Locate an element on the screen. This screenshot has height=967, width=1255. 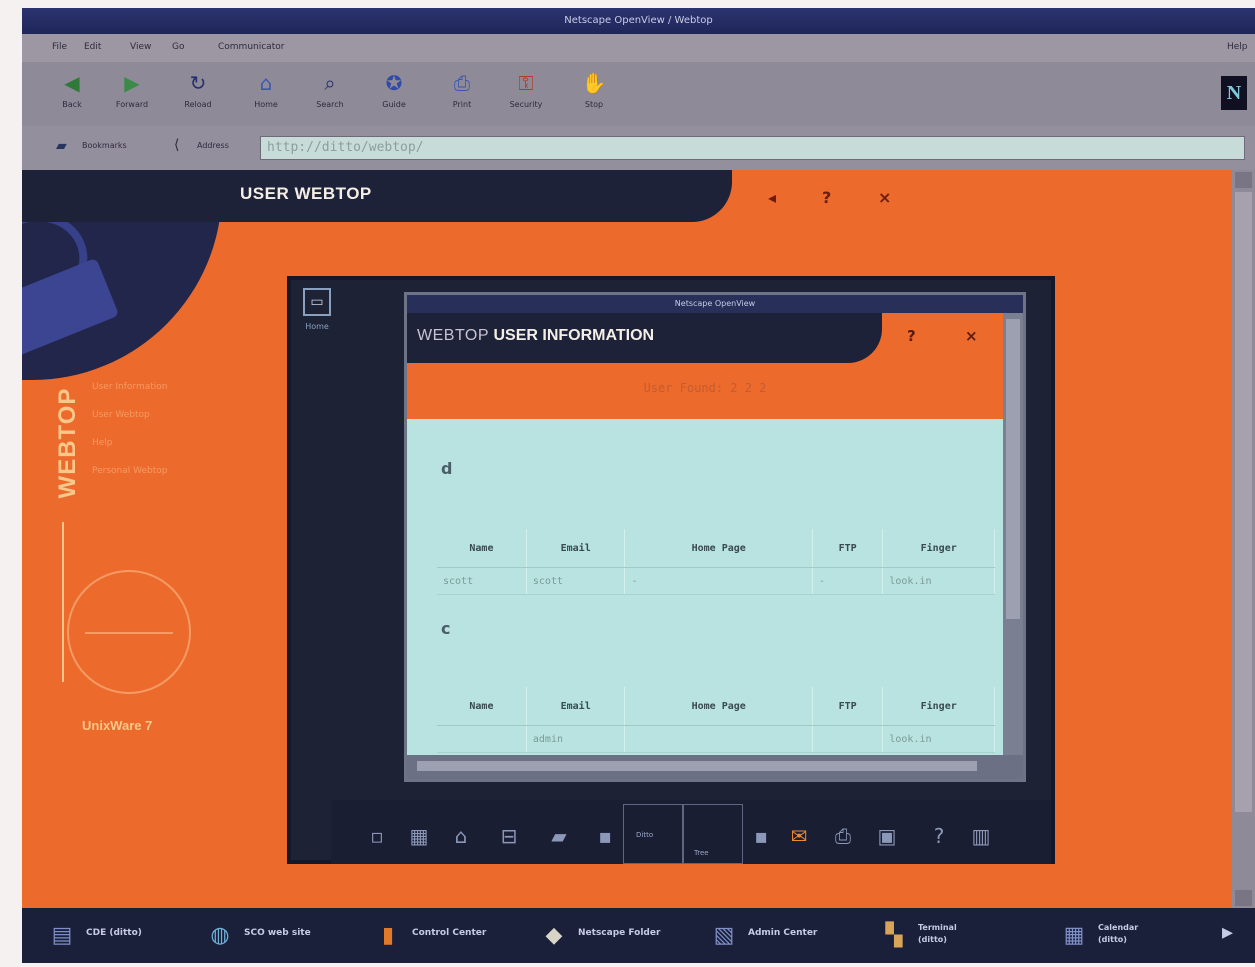
window-horizontal-scrollbar is located at coordinates (715, 767).